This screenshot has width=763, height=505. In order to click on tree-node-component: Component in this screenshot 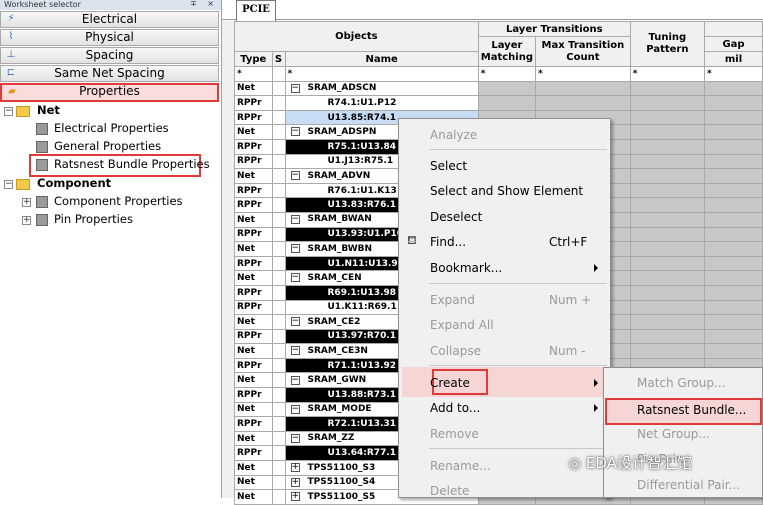, I will do `click(74, 183)`.